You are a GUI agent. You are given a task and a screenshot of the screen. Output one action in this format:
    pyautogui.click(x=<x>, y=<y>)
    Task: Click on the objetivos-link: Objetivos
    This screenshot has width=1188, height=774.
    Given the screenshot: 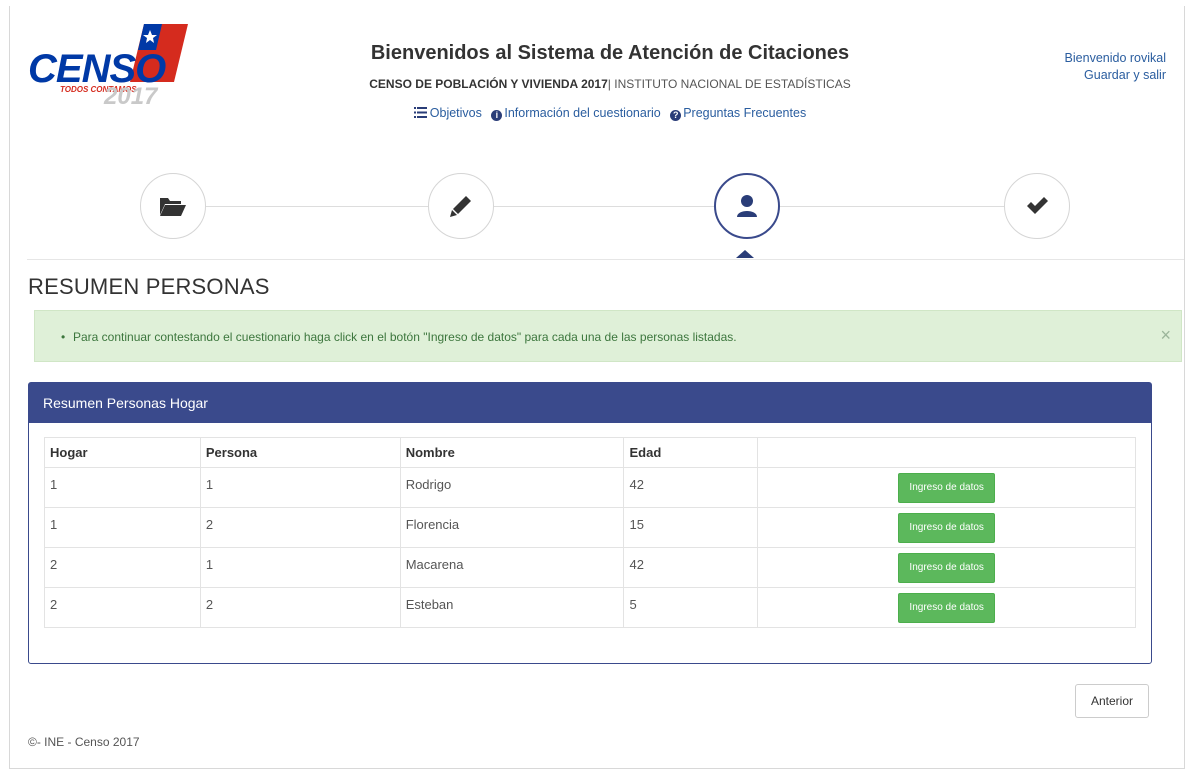 What is the action you would take?
    pyautogui.click(x=449, y=113)
    